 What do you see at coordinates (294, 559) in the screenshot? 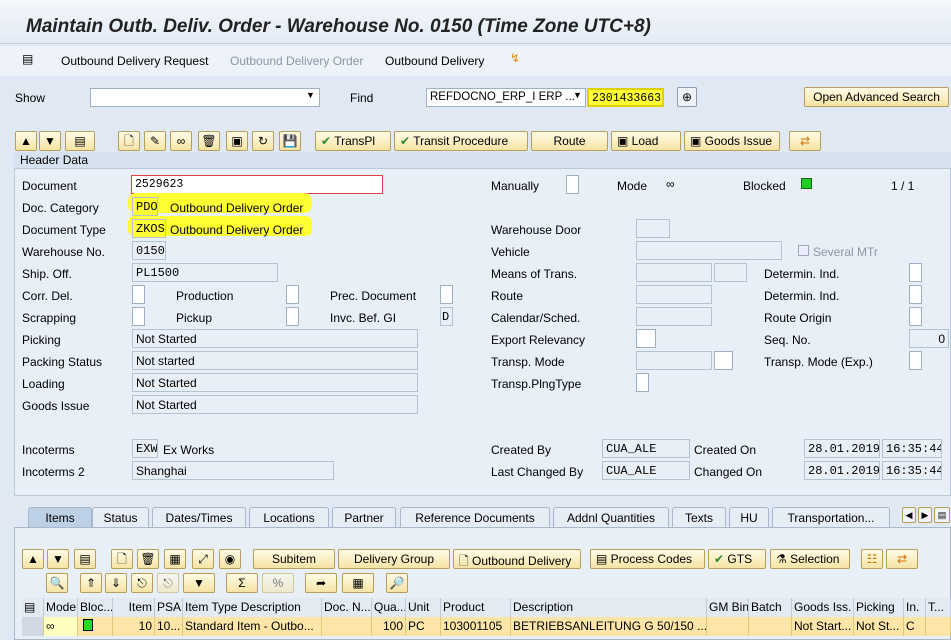
I see `subitem-button: Subitem` at bounding box center [294, 559].